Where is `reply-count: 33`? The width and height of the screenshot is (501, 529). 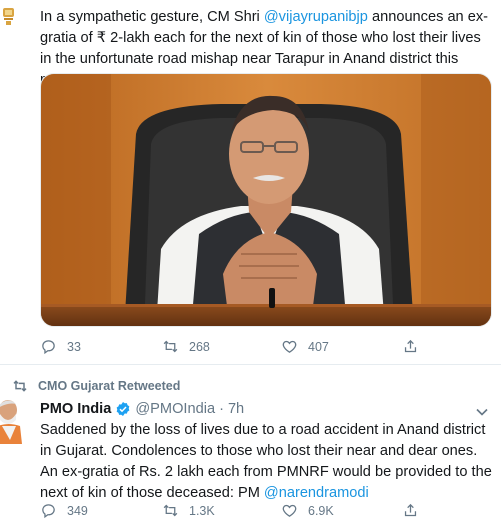
reply-count: 33 is located at coordinates (74, 346).